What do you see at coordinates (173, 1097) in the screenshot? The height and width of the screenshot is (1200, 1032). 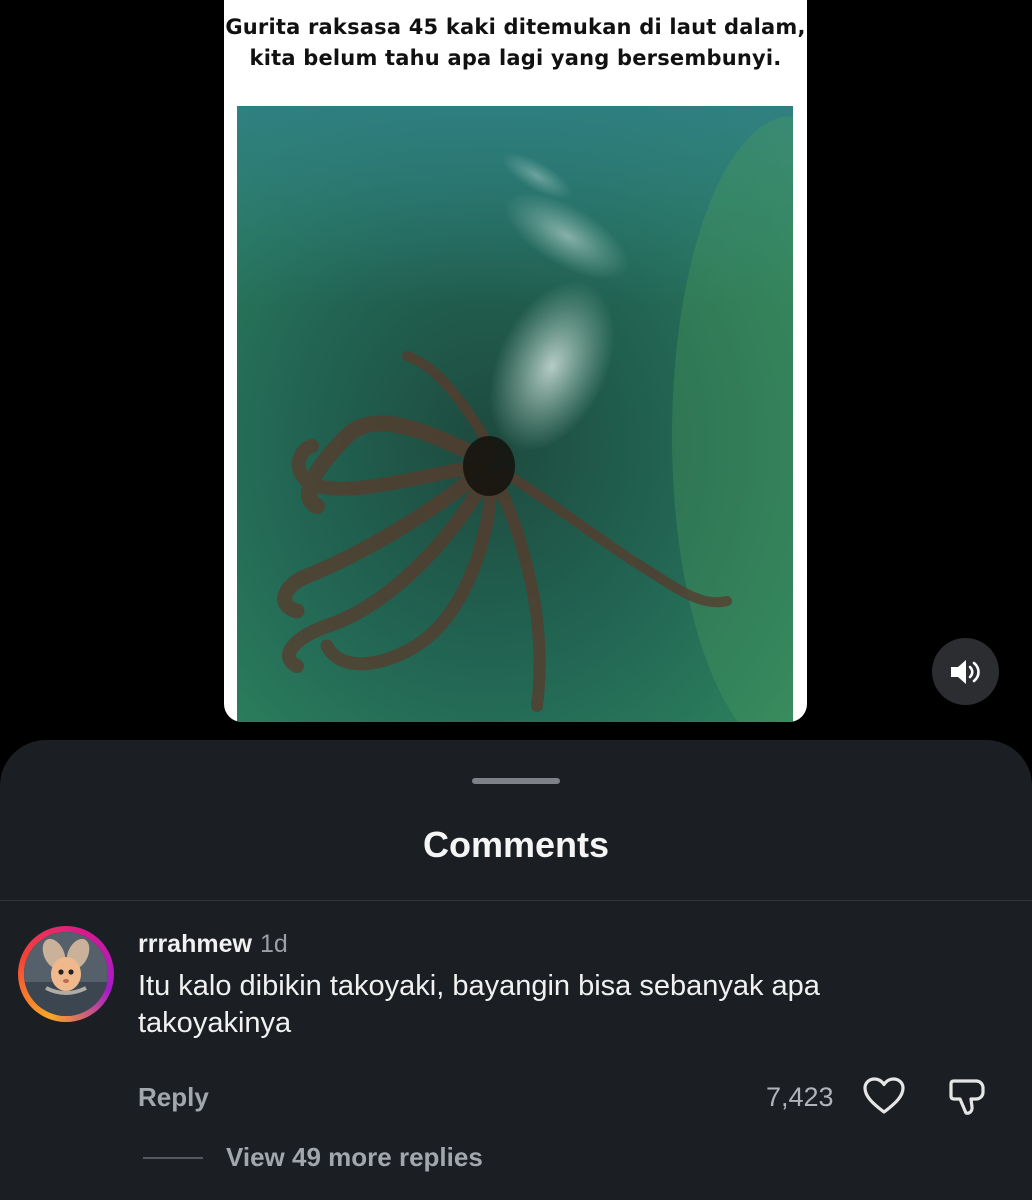 I see `reply-button: Reply` at bounding box center [173, 1097].